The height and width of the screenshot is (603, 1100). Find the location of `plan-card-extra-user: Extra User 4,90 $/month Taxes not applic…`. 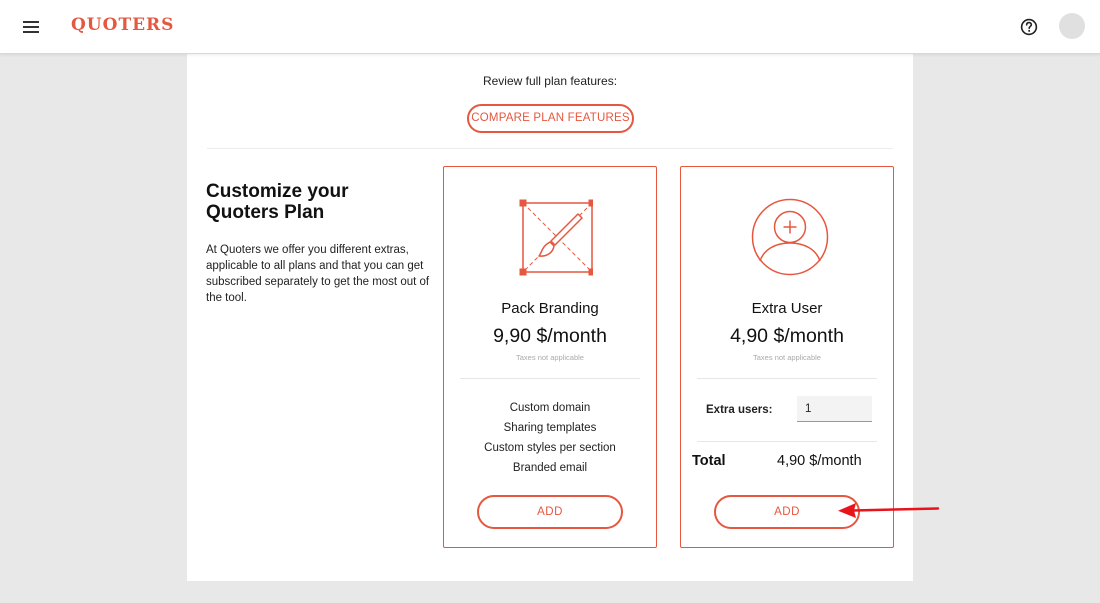

plan-card-extra-user: Extra User 4,90 $/month Taxes not applic… is located at coordinates (787, 357).